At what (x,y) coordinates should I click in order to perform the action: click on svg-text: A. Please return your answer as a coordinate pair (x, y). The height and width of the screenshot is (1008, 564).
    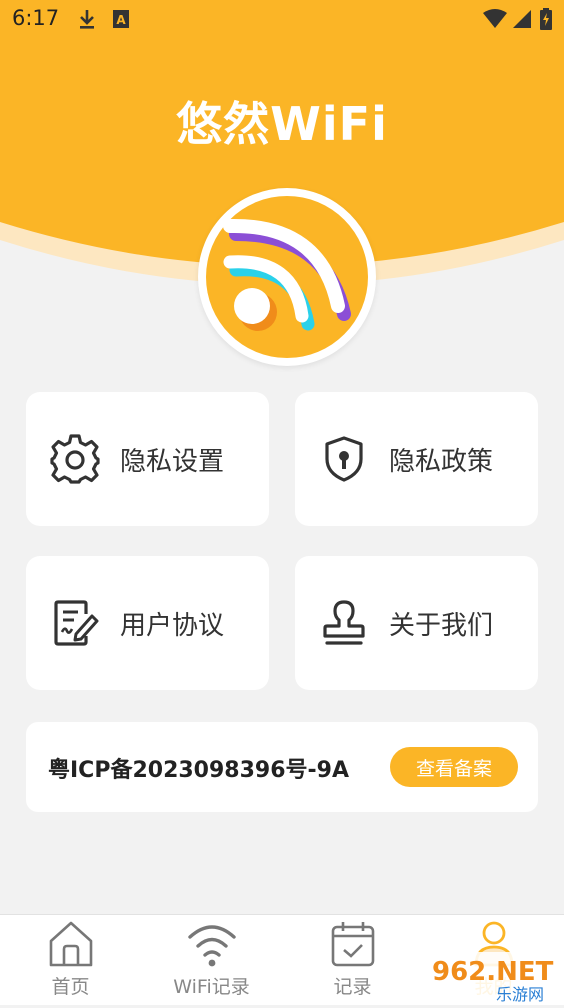
    Looking at the image, I should click on (121, 20).